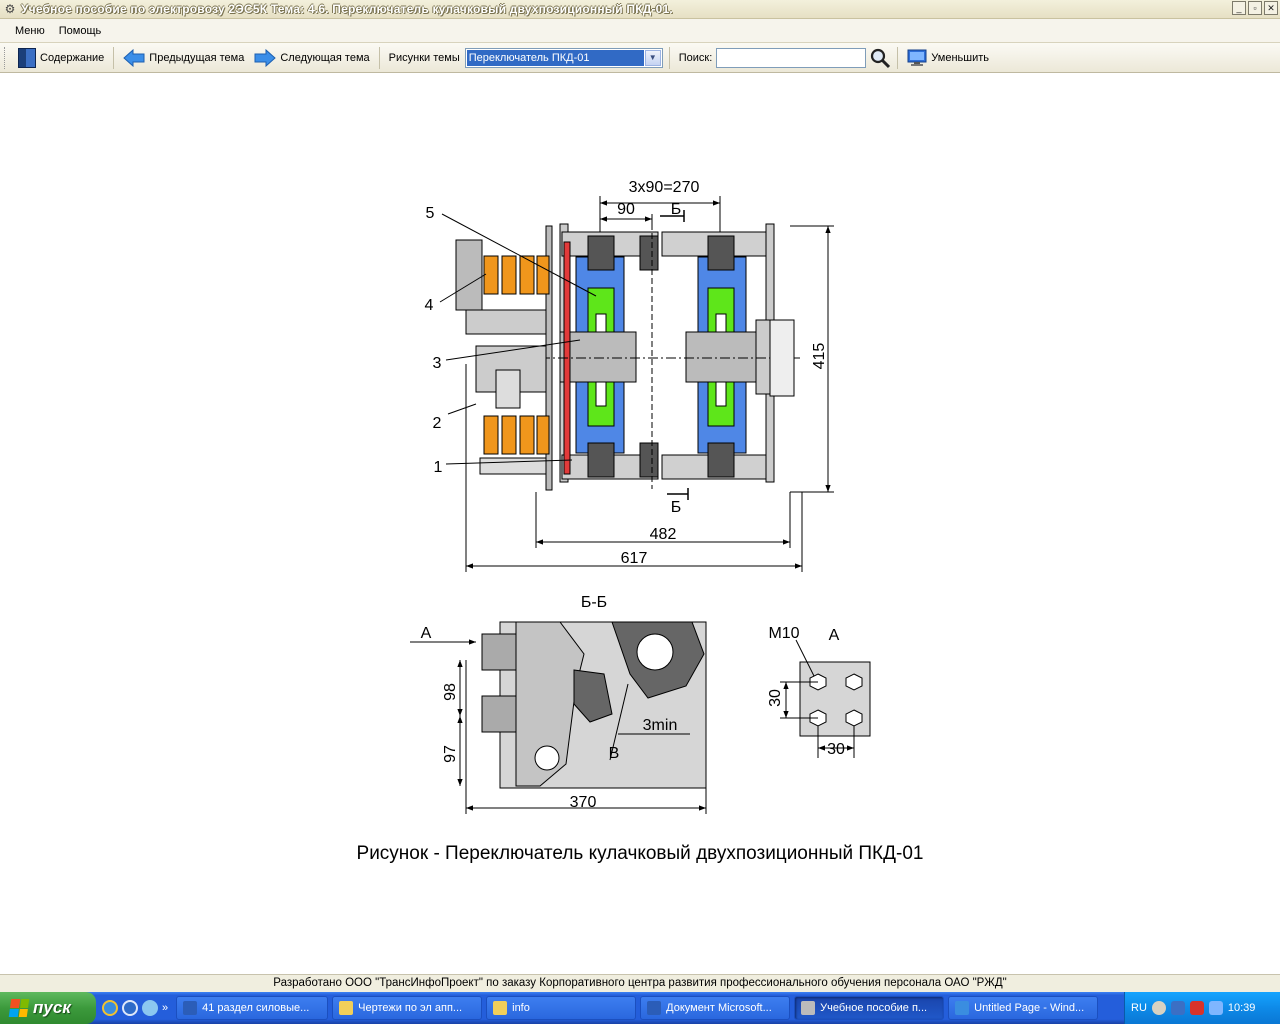 The height and width of the screenshot is (1024, 1280). What do you see at coordinates (834, 635) in the screenshot?
I see `view-a-title: А` at bounding box center [834, 635].